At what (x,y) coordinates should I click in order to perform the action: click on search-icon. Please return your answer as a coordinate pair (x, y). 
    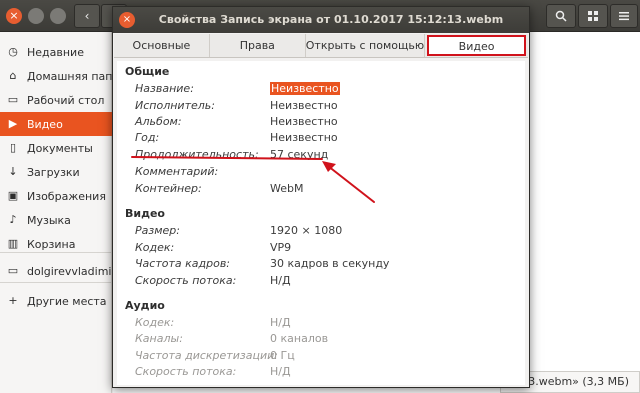
    Looking at the image, I should click on (561, 16).